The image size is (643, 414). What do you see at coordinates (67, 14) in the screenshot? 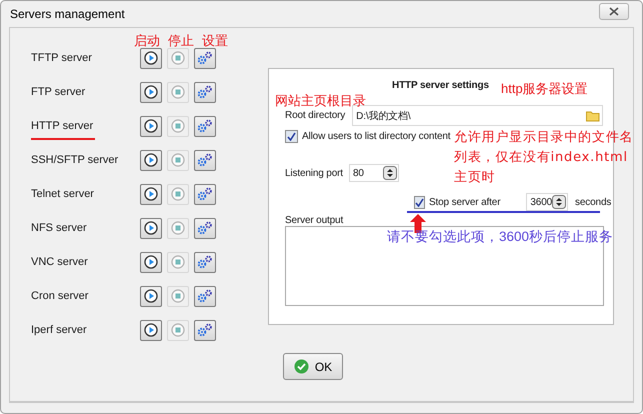
I see `window-title: Servers management` at bounding box center [67, 14].